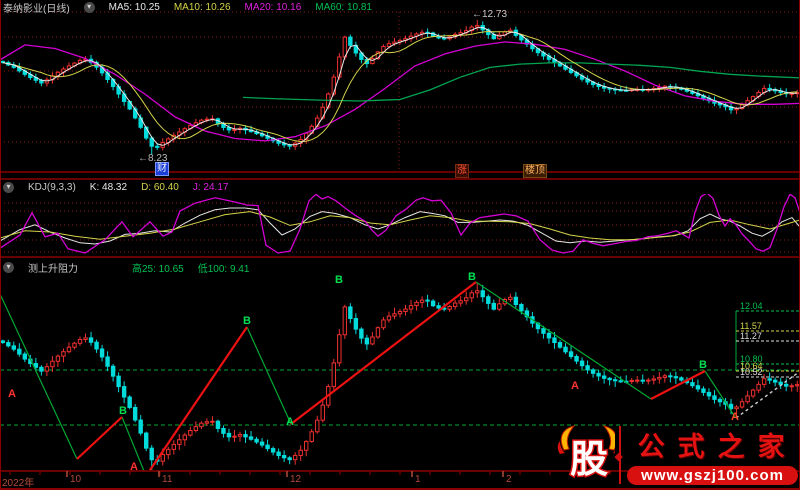 This screenshot has height=490, width=800. What do you see at coordinates (53, 269) in the screenshot?
I see `indicator-title: 测上升阻力` at bounding box center [53, 269].